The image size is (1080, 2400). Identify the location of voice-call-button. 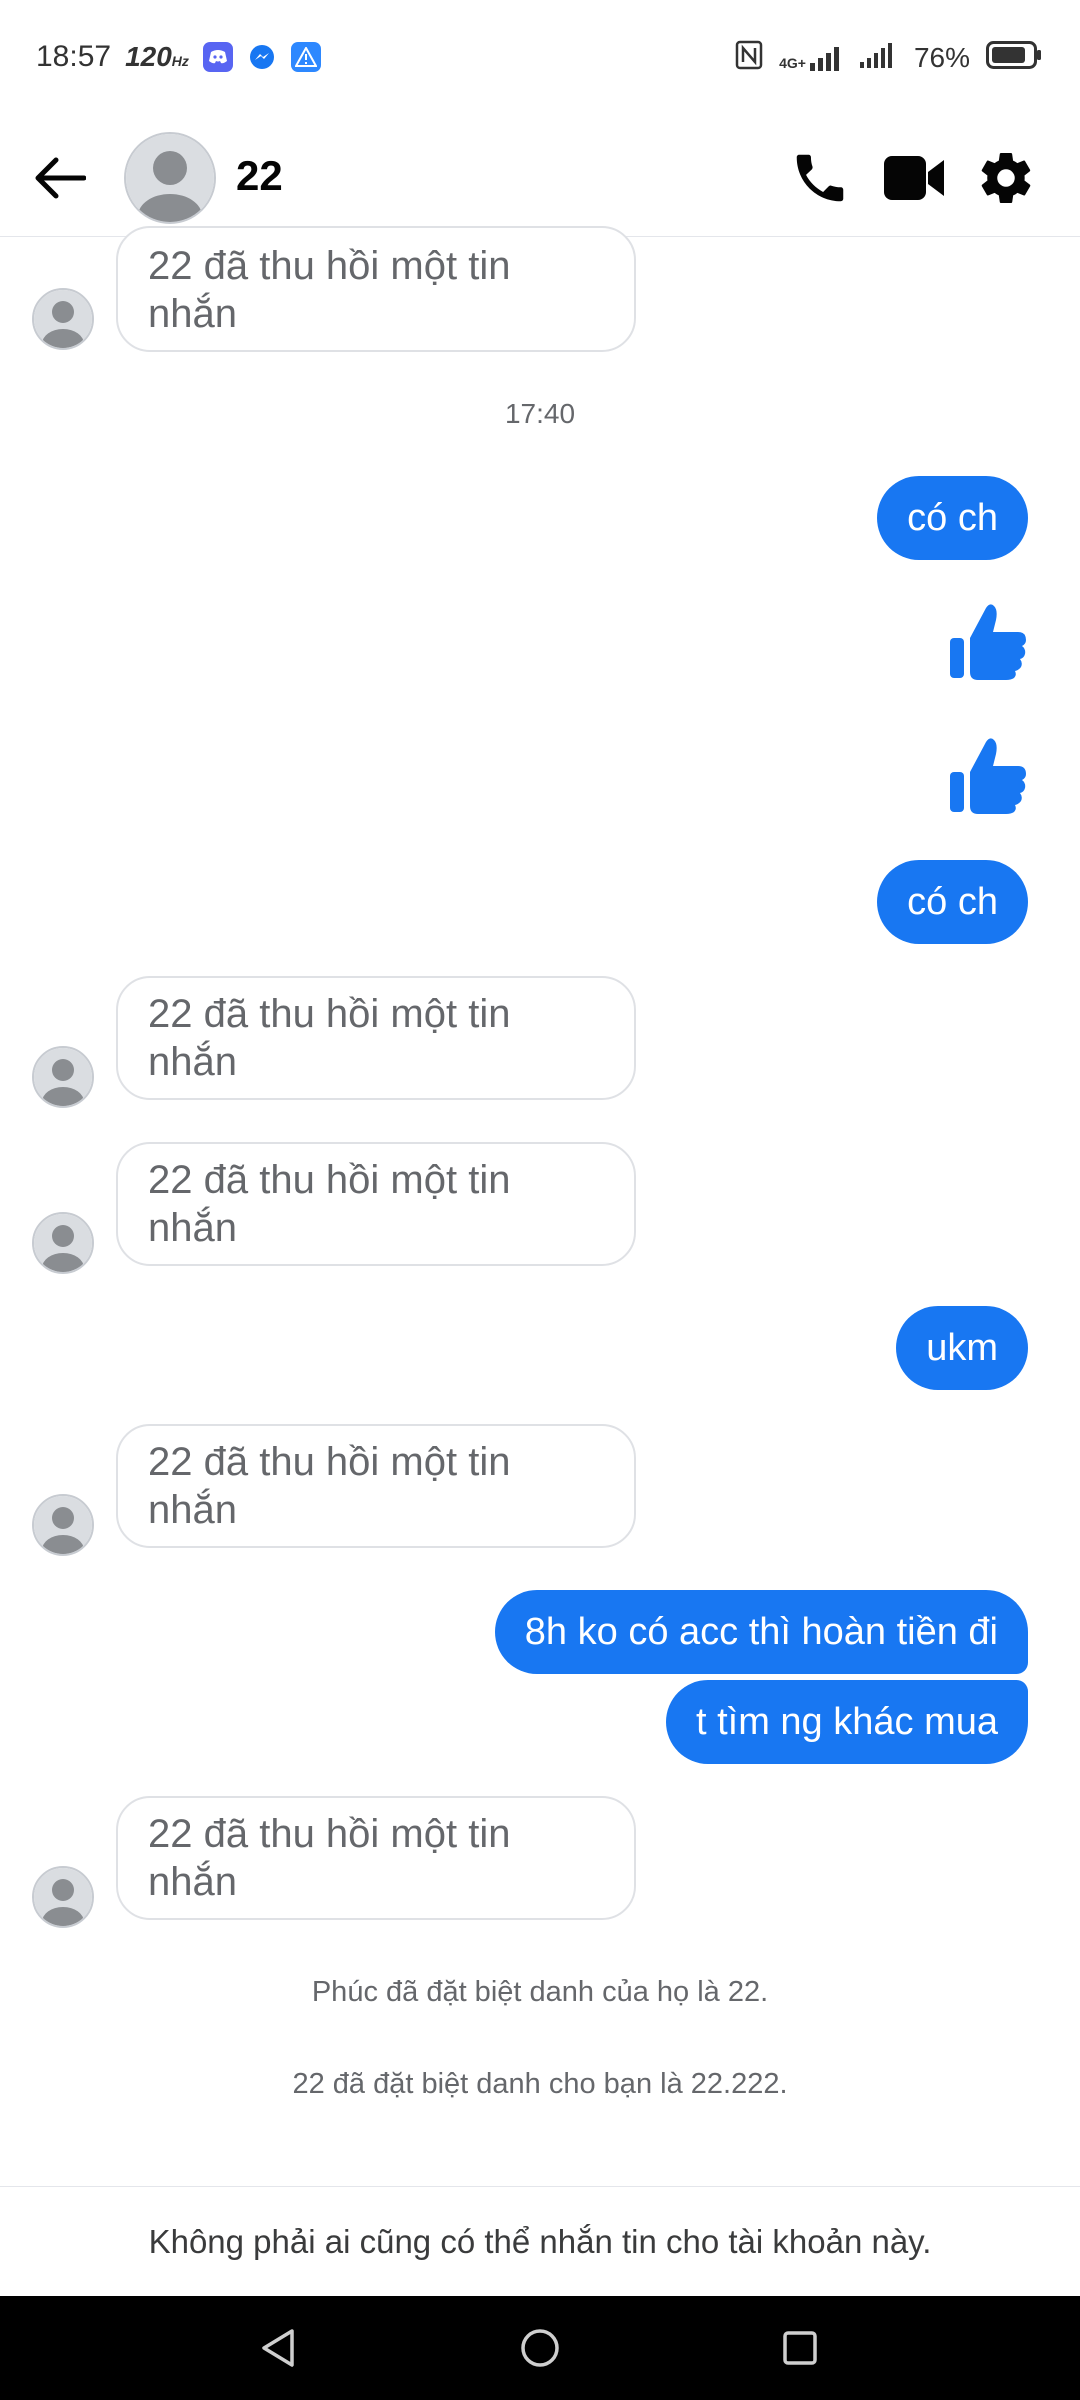
(820, 178).